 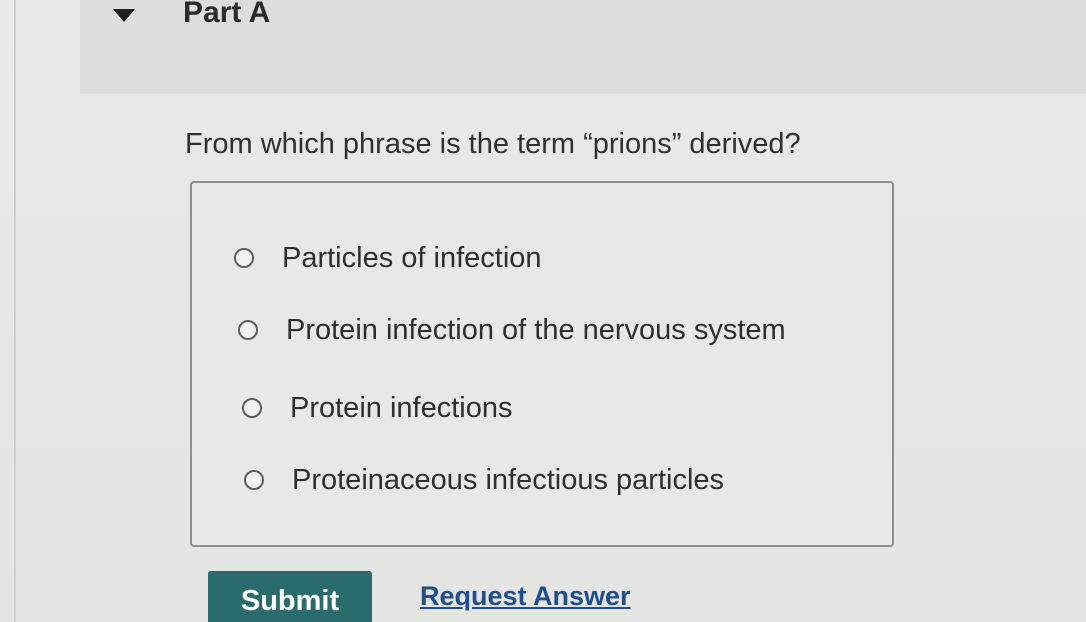 What do you see at coordinates (525, 596) in the screenshot?
I see `request-answer-link: Request Answer` at bounding box center [525, 596].